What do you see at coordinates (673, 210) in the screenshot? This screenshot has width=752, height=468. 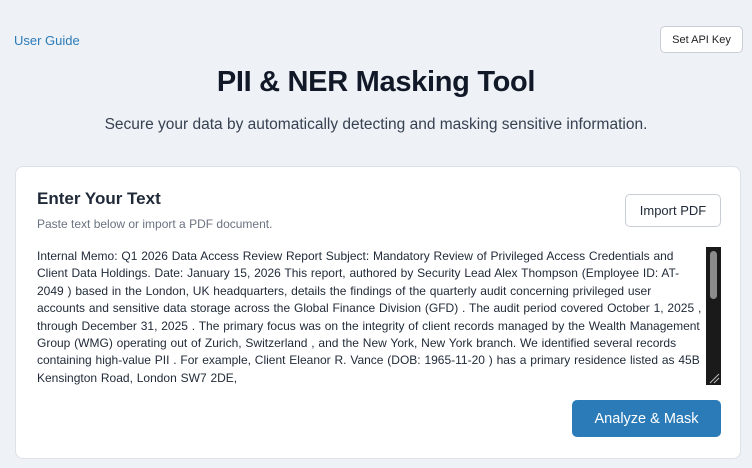 I see `import-pdf-button: Import PDF` at bounding box center [673, 210].